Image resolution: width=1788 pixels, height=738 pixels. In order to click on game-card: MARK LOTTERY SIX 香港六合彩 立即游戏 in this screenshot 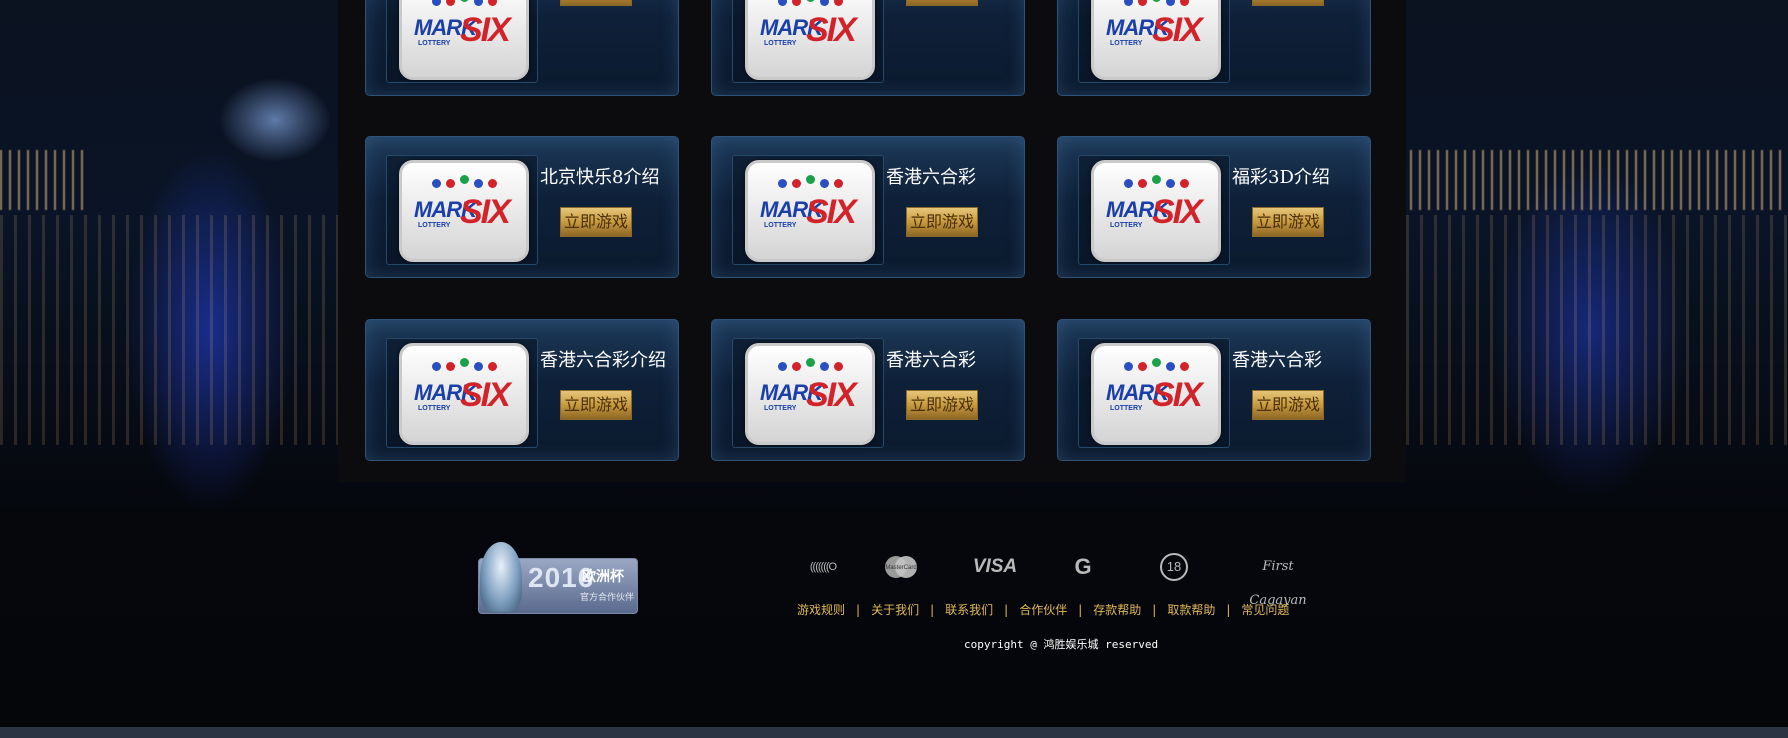, I will do `click(868, 390)`.